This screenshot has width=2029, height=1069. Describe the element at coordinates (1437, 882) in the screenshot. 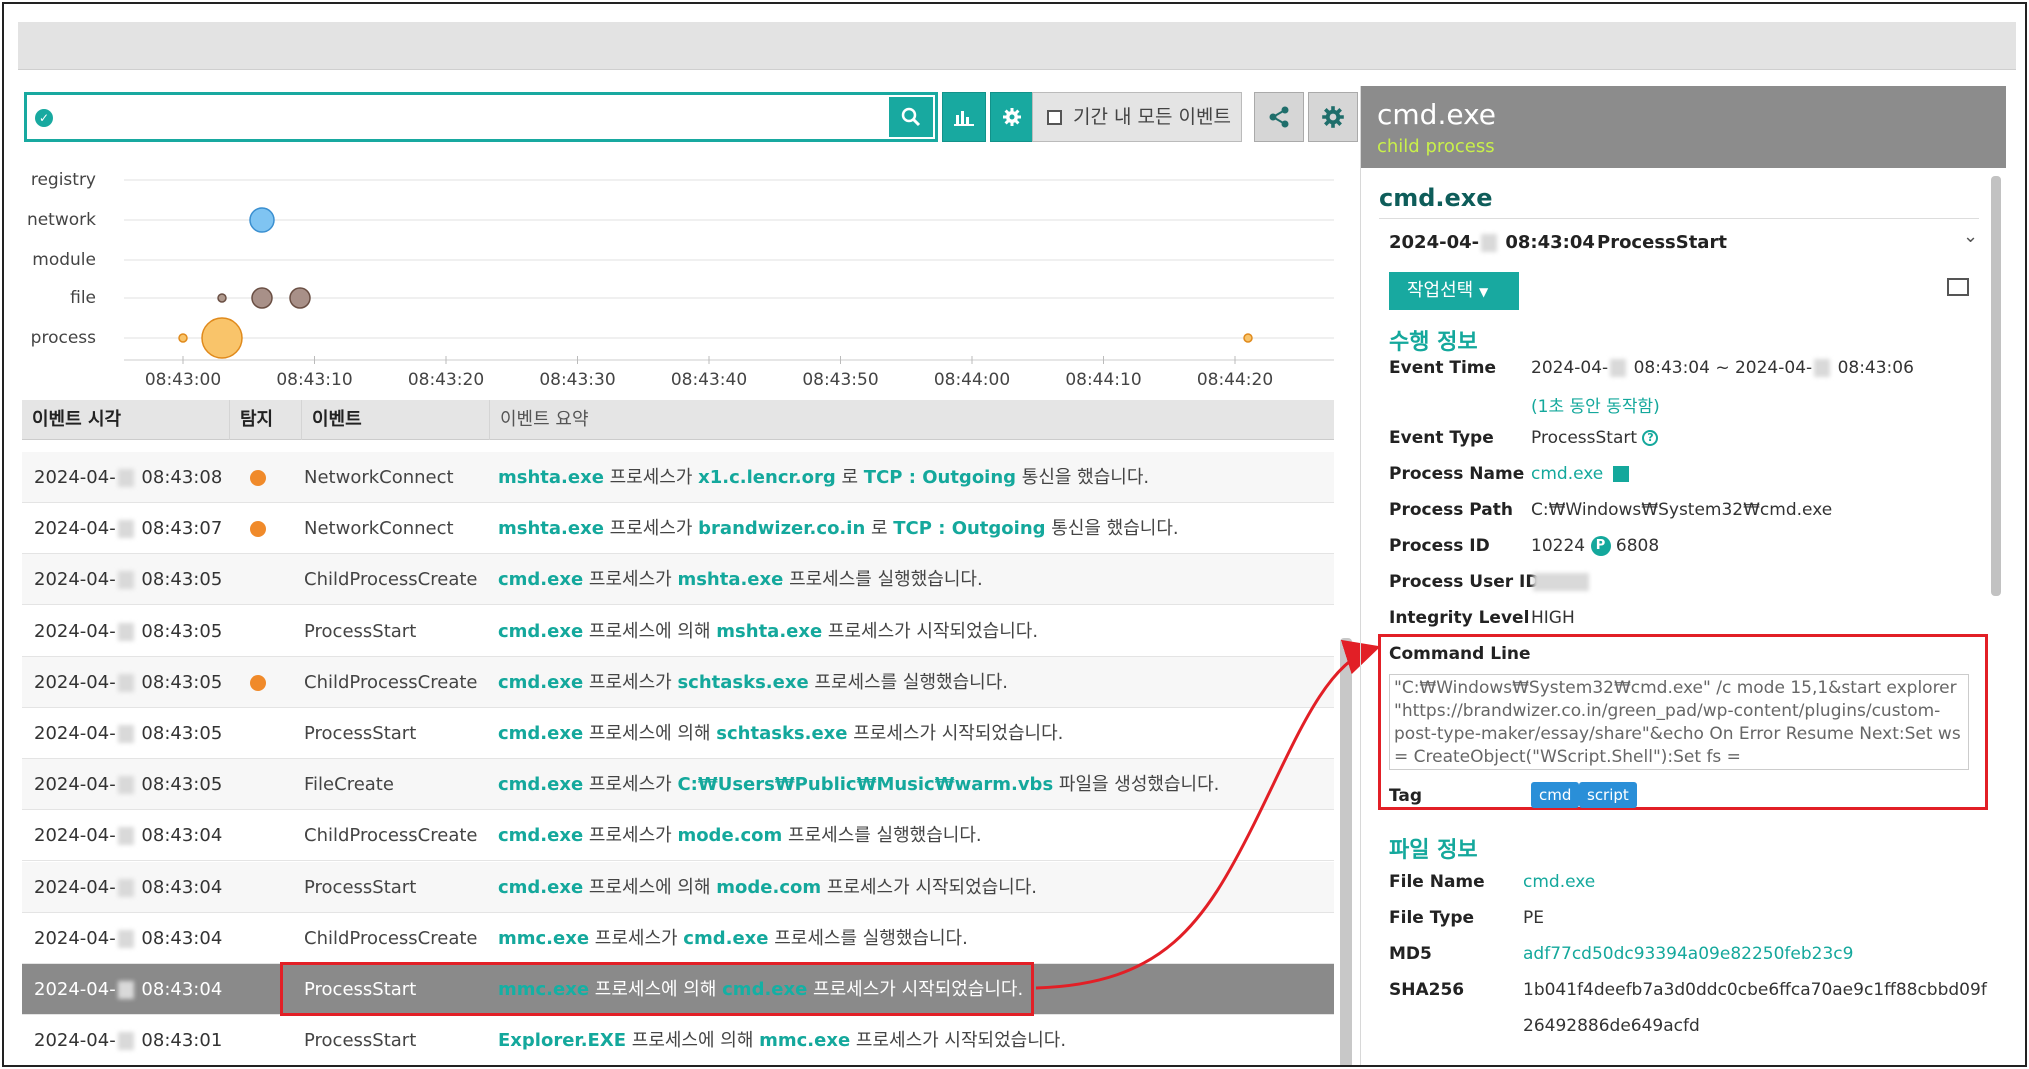

I see `file-name-label: File Name` at that location.